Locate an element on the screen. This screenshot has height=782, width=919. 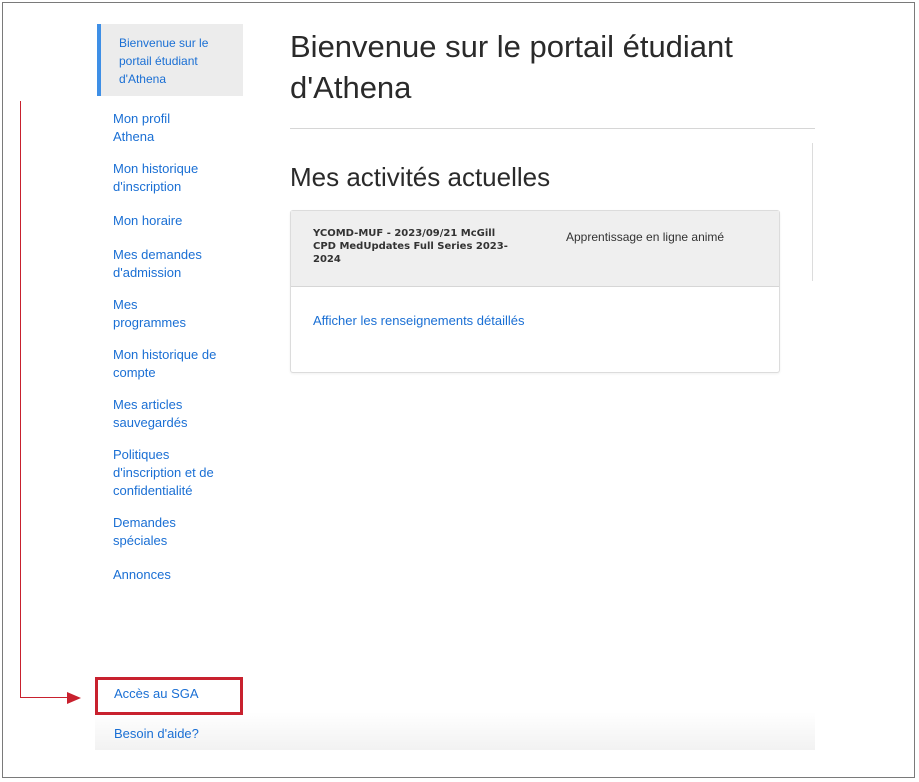
sidebar-item-registration-history: Mon historique d'inscription is located at coordinates (160, 178).